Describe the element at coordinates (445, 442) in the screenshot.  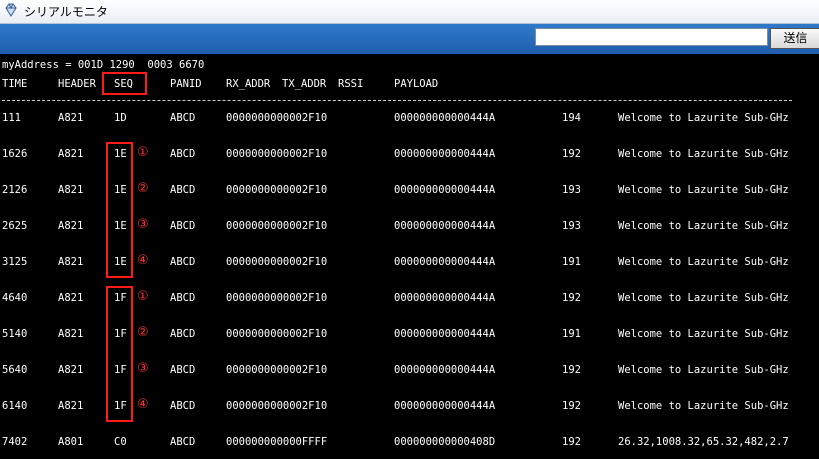
I see `row-tx-addr: 000000000000408D` at that location.